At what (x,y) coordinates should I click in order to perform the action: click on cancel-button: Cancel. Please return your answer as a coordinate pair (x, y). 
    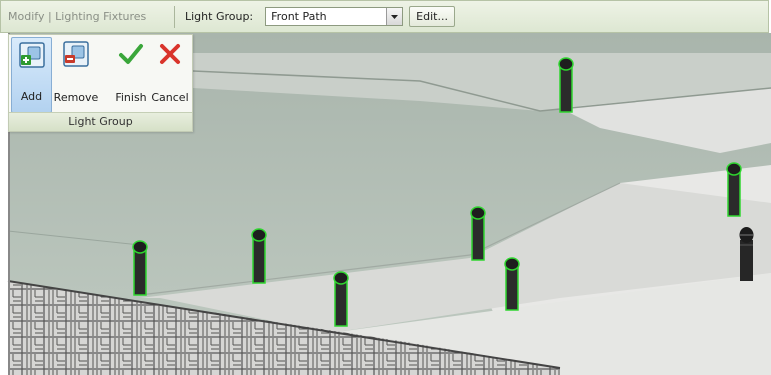
    Looking at the image, I should click on (170, 75).